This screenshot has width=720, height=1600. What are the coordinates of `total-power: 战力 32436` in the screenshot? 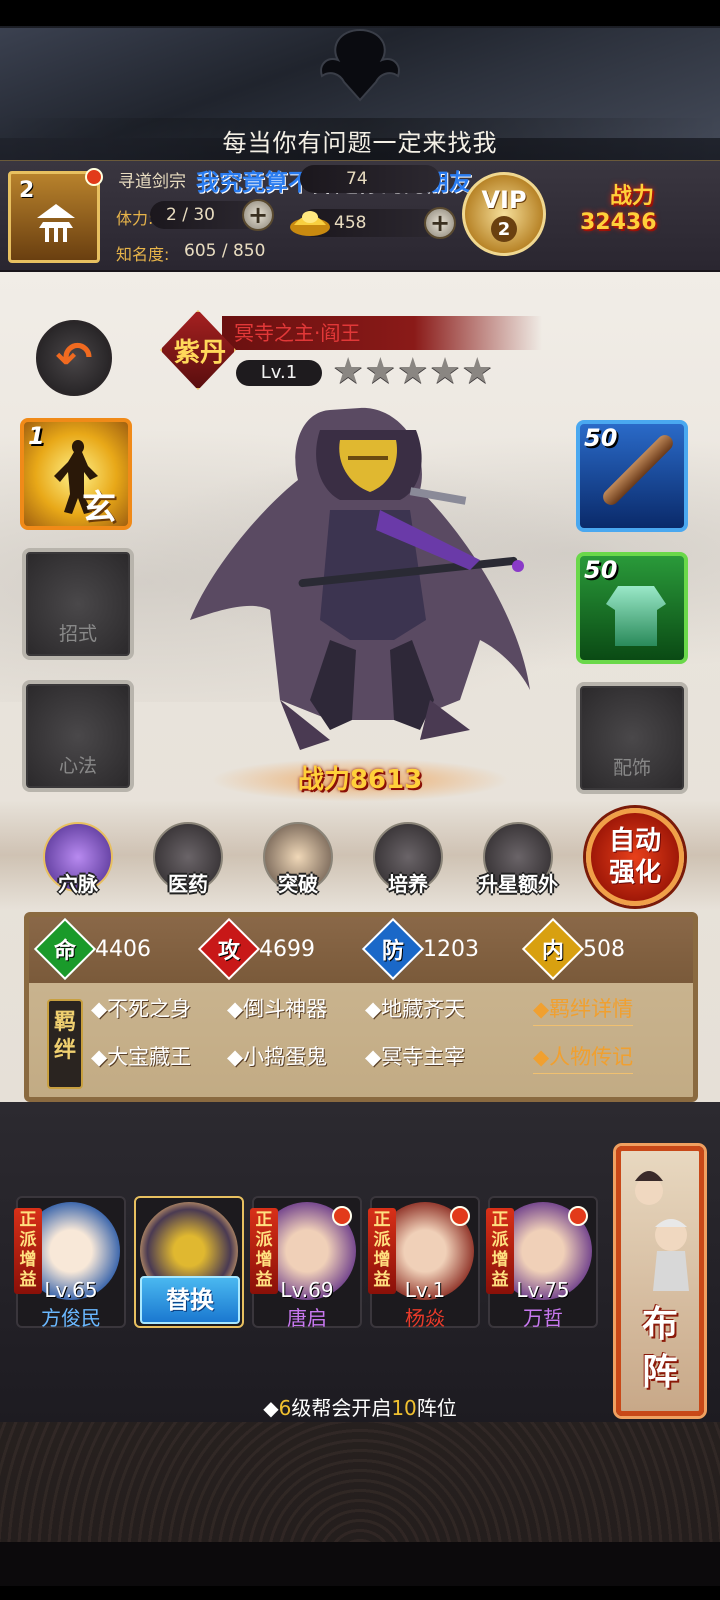 It's located at (645, 213).